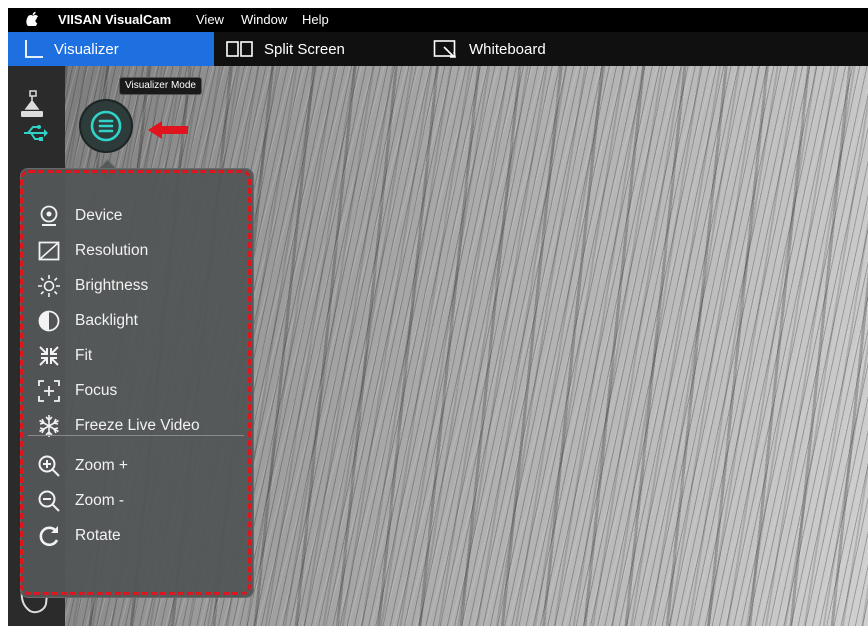 Image resolution: width=868 pixels, height=626 pixels. I want to click on menu-item-freeze-live-video: Freeze Live Video, so click(142, 426).